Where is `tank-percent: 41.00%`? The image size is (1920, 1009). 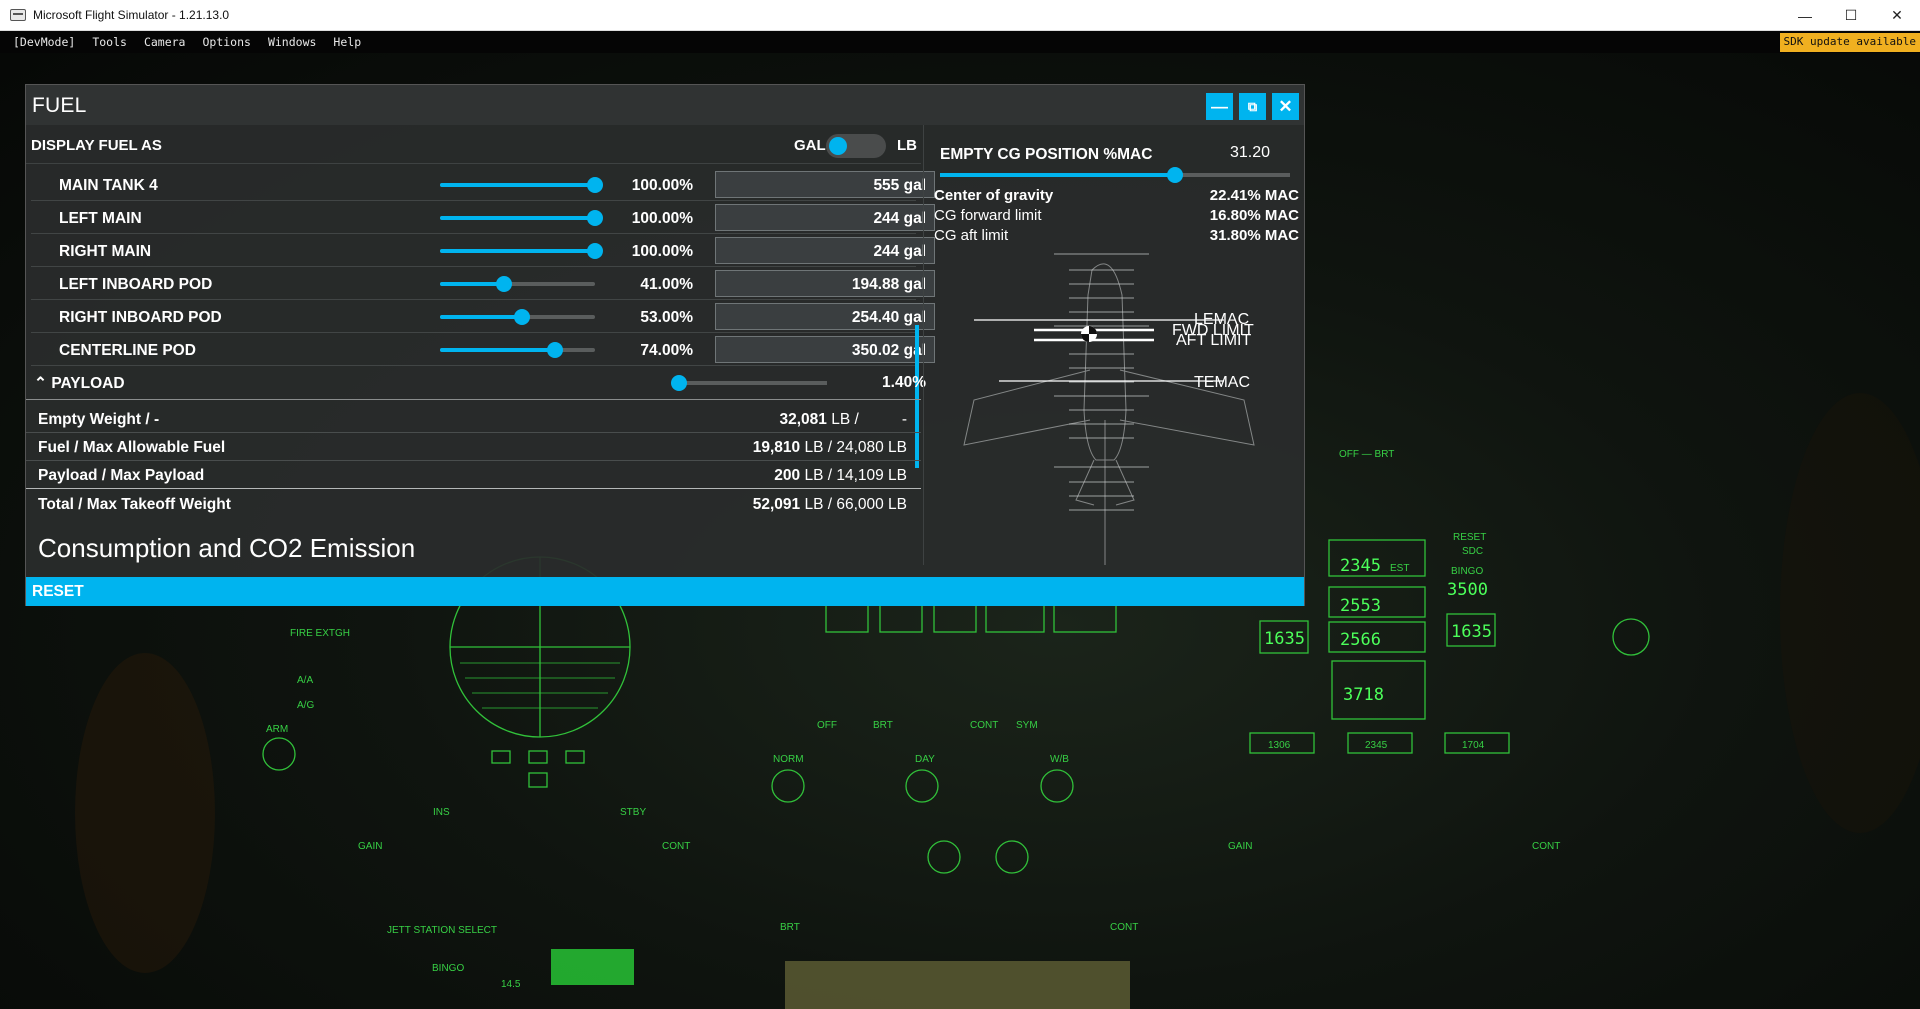 tank-percent: 41.00% is located at coordinates (666, 284).